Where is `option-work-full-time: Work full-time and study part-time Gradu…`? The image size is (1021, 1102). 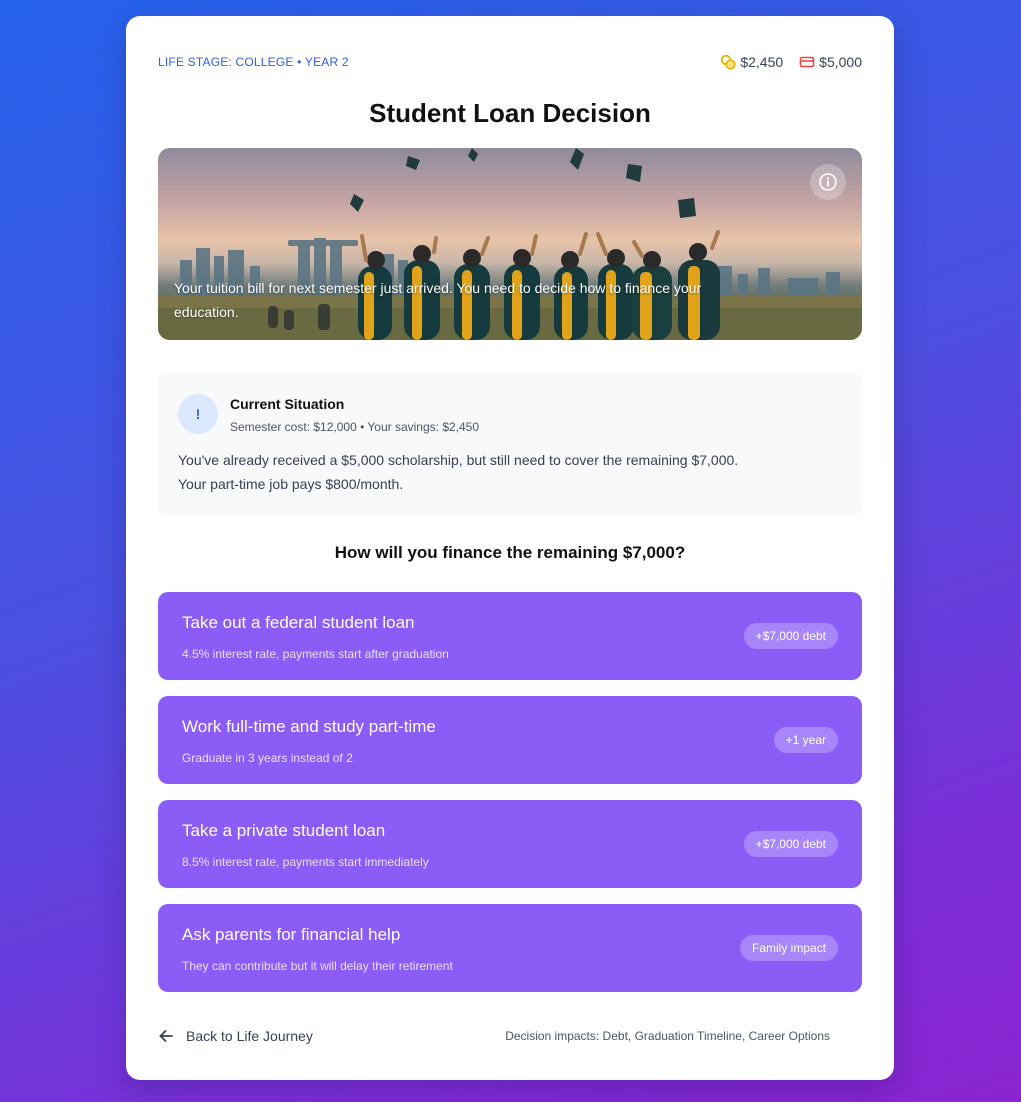 option-work-full-time: Work full-time and study part-time Gradu… is located at coordinates (510, 740).